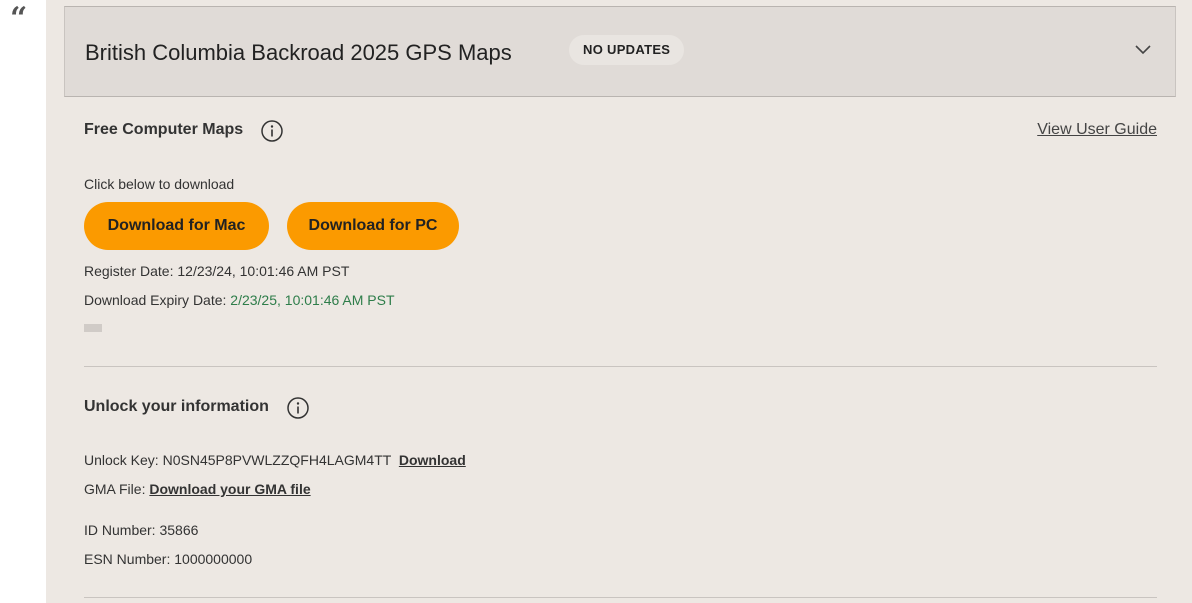 The width and height of the screenshot is (1192, 603). What do you see at coordinates (93, 328) in the screenshot?
I see `loading-indicator` at bounding box center [93, 328].